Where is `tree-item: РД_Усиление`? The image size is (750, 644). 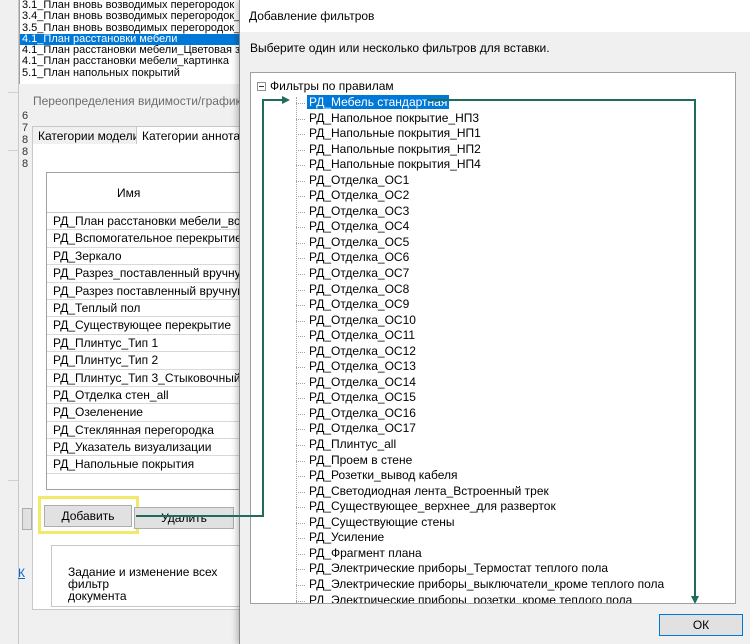
tree-item: РД_Усиление is located at coordinates (481, 538).